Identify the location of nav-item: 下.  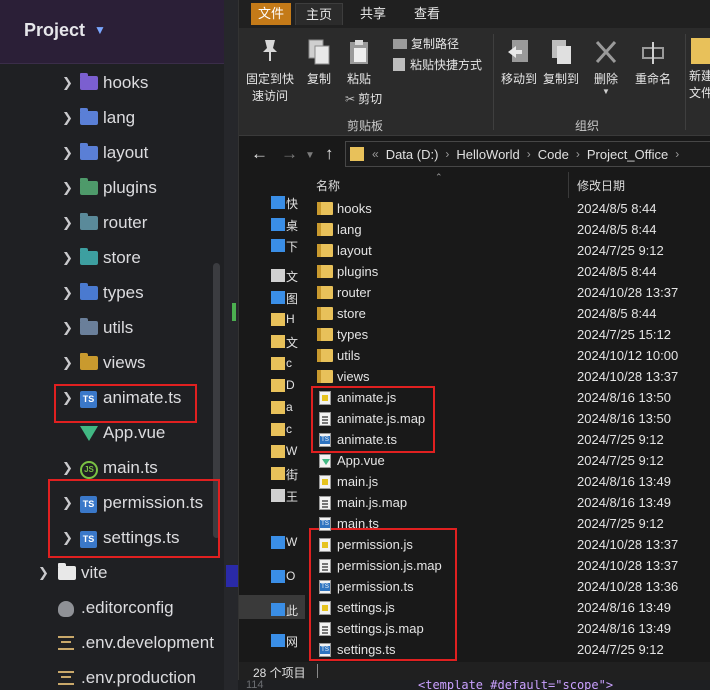
(272, 245).